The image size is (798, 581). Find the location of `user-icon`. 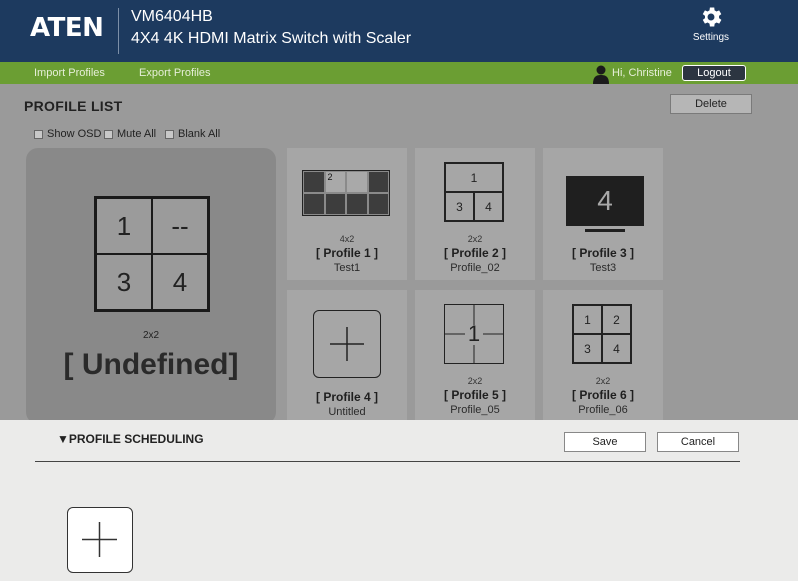

user-icon is located at coordinates (601, 74).